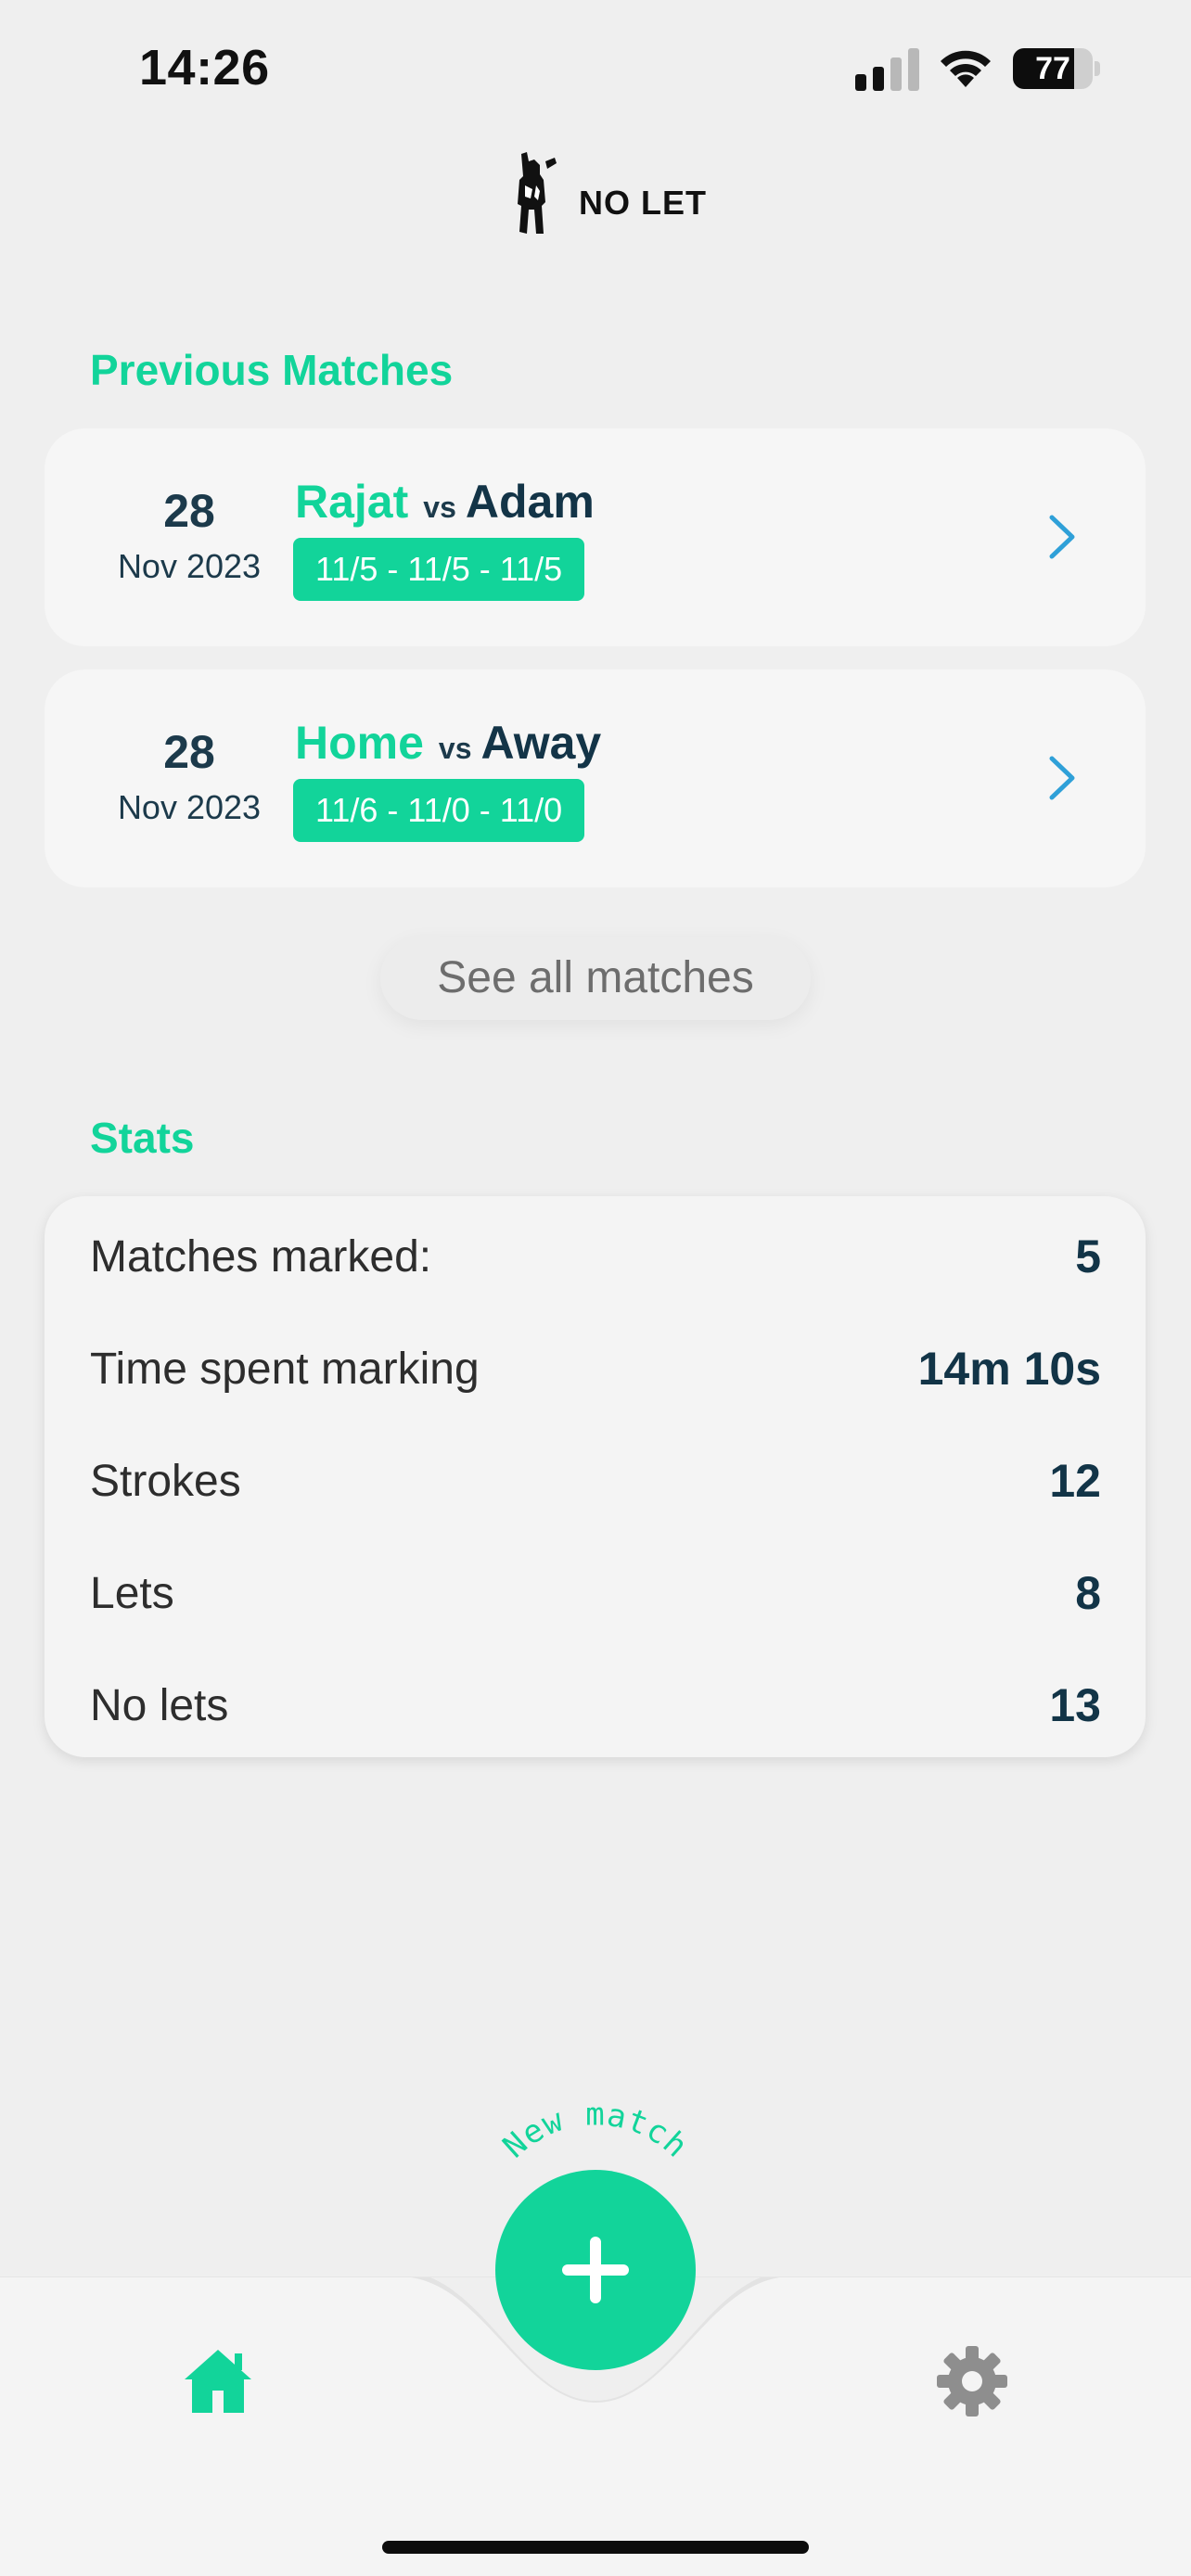  Describe the element at coordinates (439, 569) in the screenshot. I see `score-badge: 11/5 - 11/5 - 11/5` at that location.